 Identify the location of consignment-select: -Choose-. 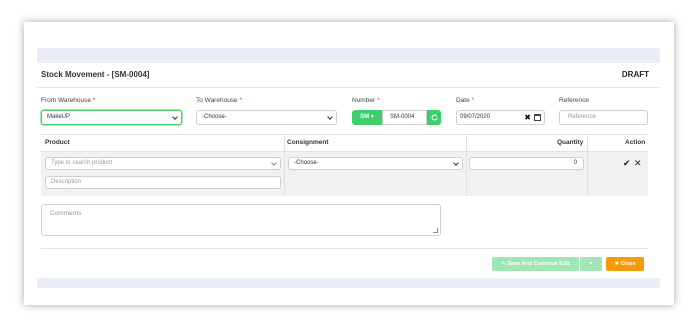
(375, 163).